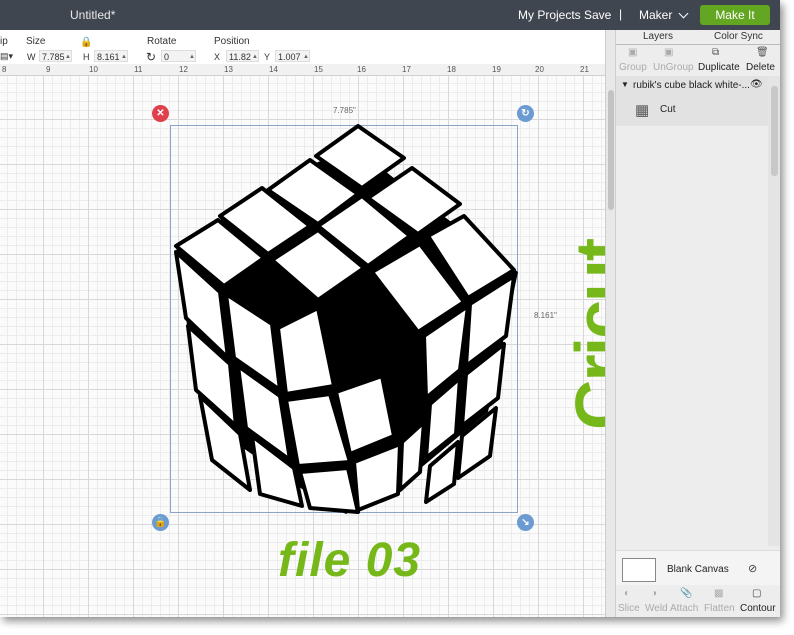  What do you see at coordinates (318, 69) in the screenshot?
I see `ruler-tick: 15` at bounding box center [318, 69].